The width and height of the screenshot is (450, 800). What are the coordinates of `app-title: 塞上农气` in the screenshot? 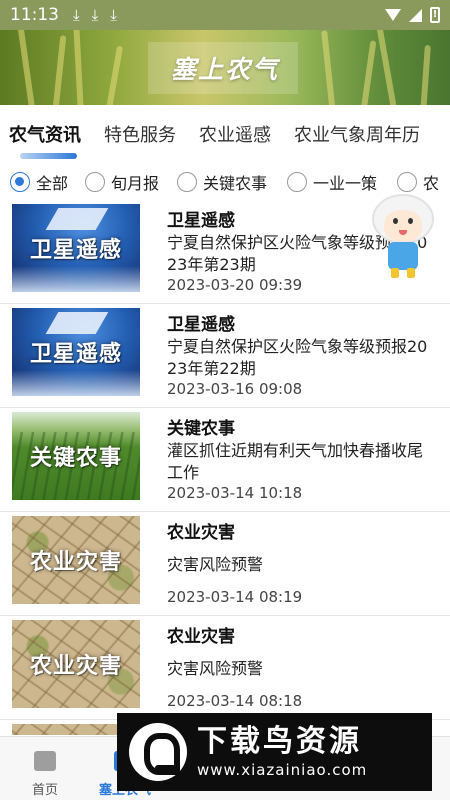 It's located at (224, 69).